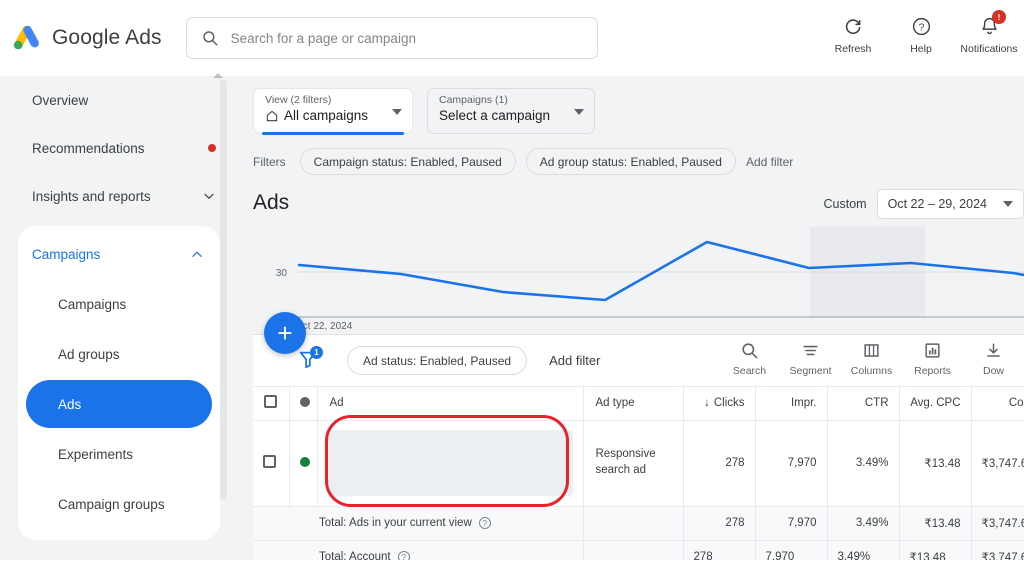 Image resolution: width=1024 pixels, height=576 pixels. Describe the element at coordinates (863, 523) in the screenshot. I see `totals-ctr: 3.49%` at that location.